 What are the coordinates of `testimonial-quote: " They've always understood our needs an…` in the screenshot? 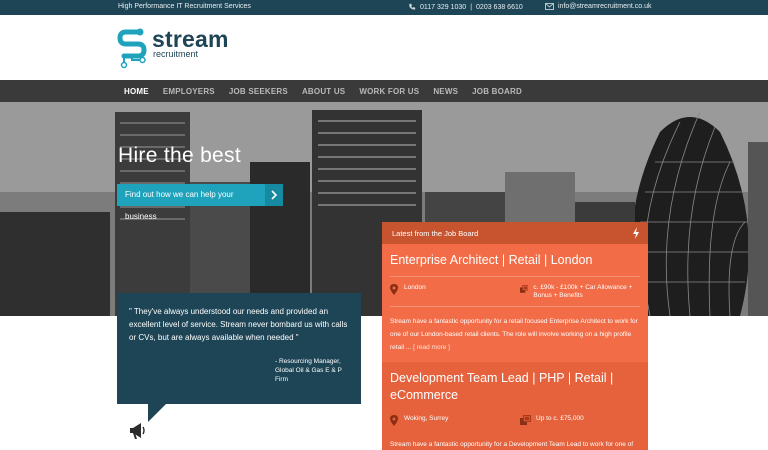 It's located at (238, 324).